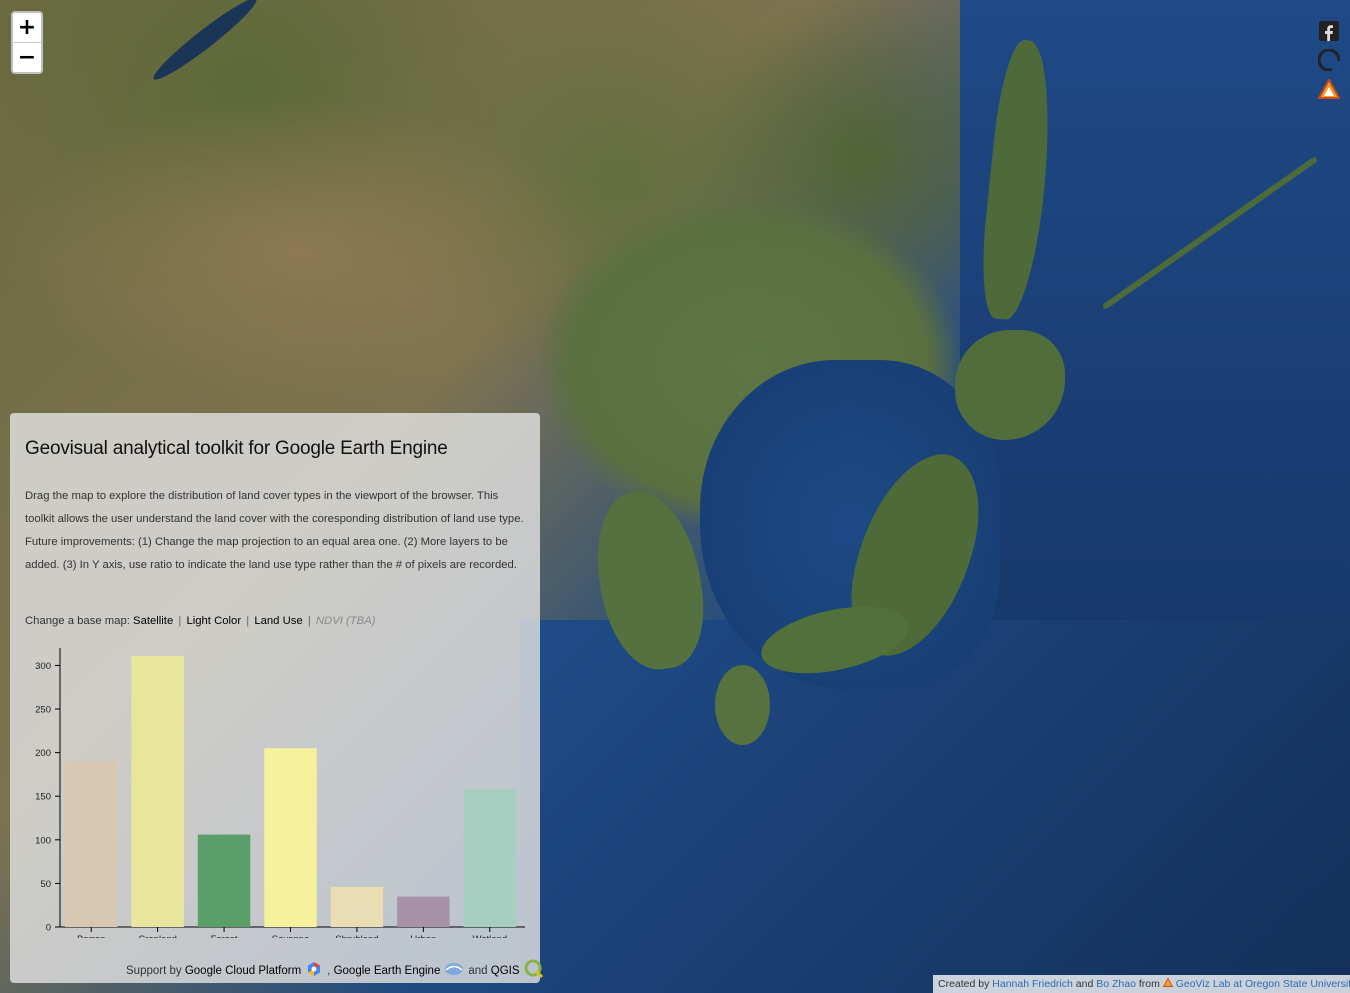 The height and width of the screenshot is (993, 1350). Describe the element at coordinates (154, 970) in the screenshot. I see `support-prefix: Support by` at that location.